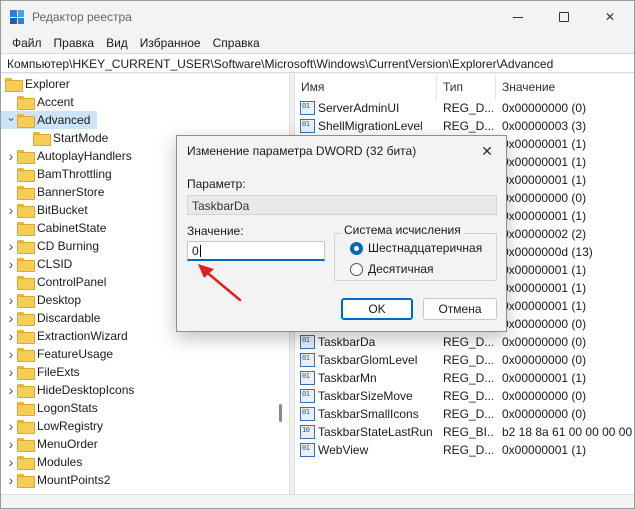 The width and height of the screenshot is (635, 509). What do you see at coordinates (236, 43) in the screenshot?
I see `menu-help: Справка` at bounding box center [236, 43].